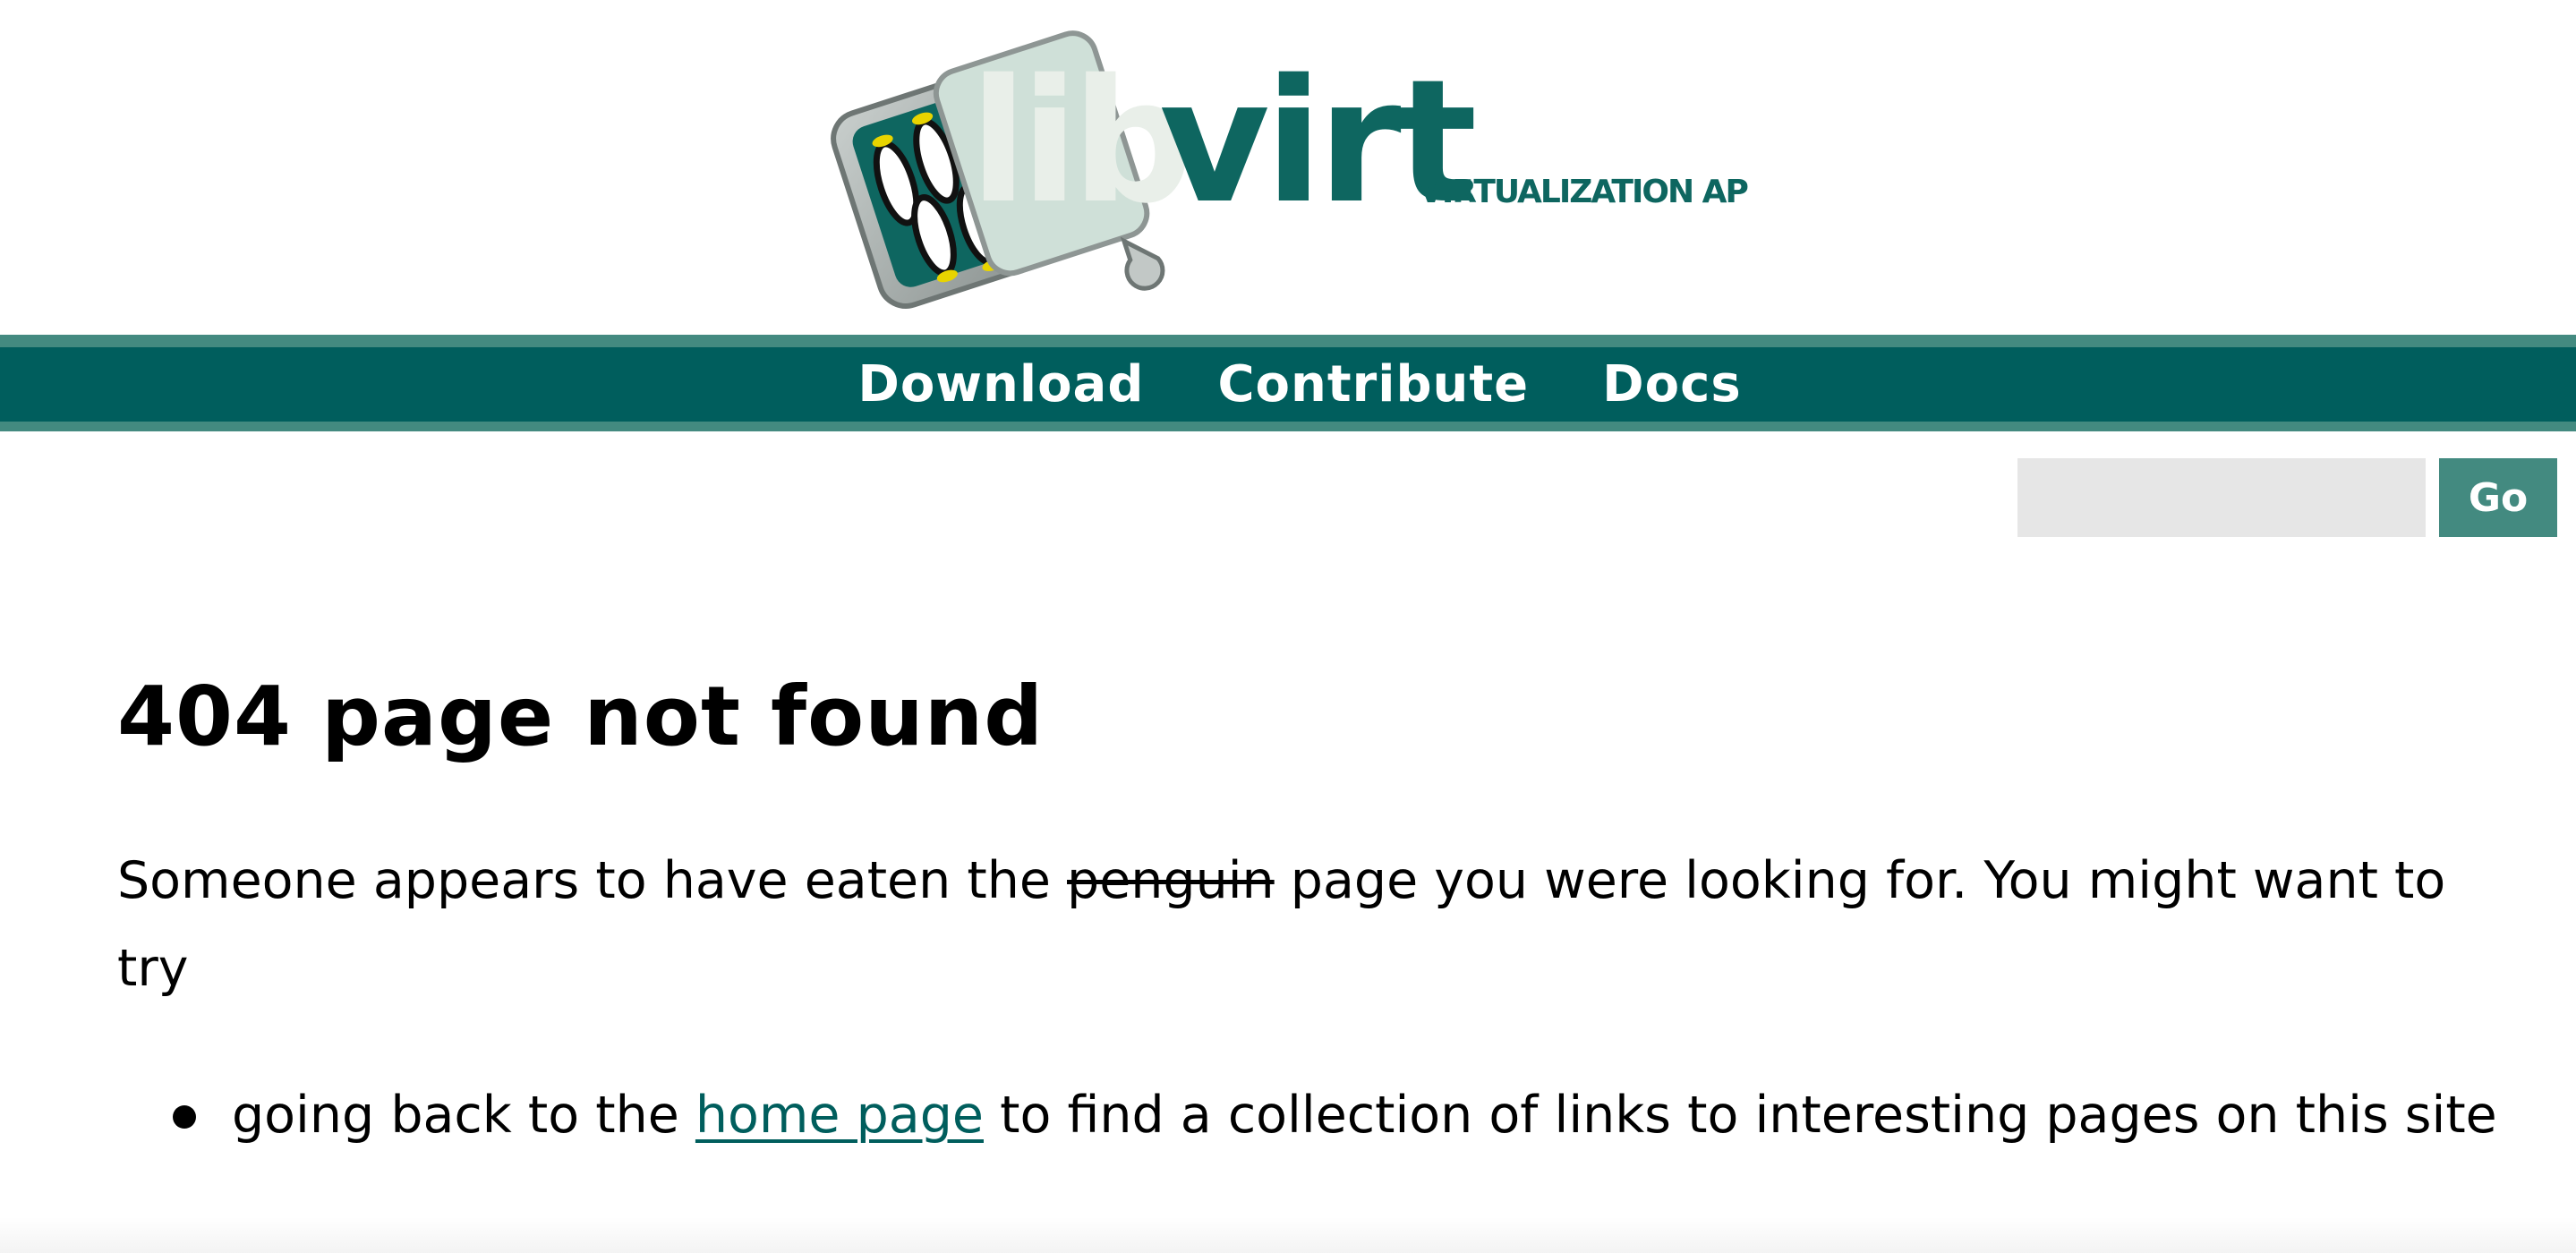  I want to click on search-input, so click(2221, 497).